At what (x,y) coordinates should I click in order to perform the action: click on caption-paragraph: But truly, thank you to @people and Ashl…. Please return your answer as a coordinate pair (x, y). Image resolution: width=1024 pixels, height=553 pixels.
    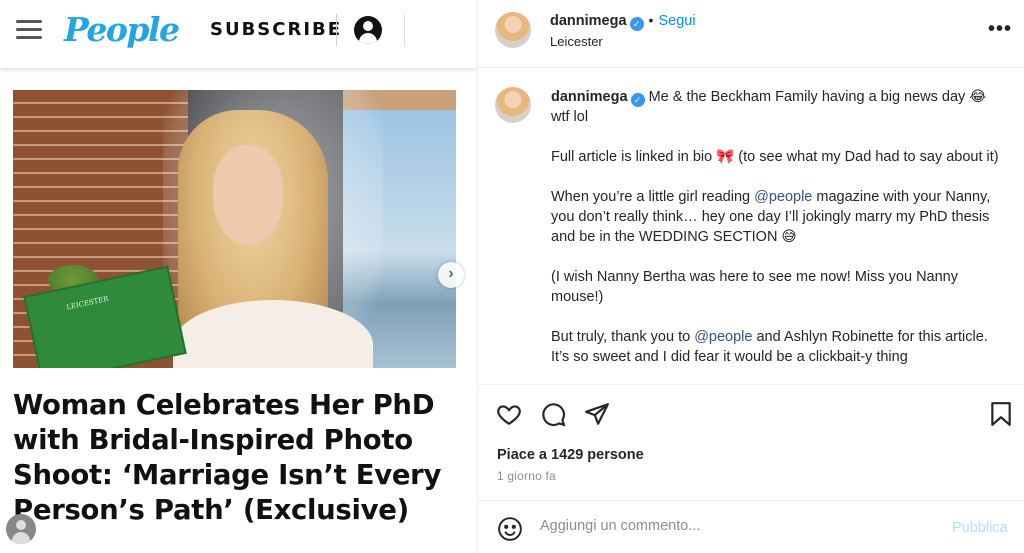
    Looking at the image, I should click on (775, 347).